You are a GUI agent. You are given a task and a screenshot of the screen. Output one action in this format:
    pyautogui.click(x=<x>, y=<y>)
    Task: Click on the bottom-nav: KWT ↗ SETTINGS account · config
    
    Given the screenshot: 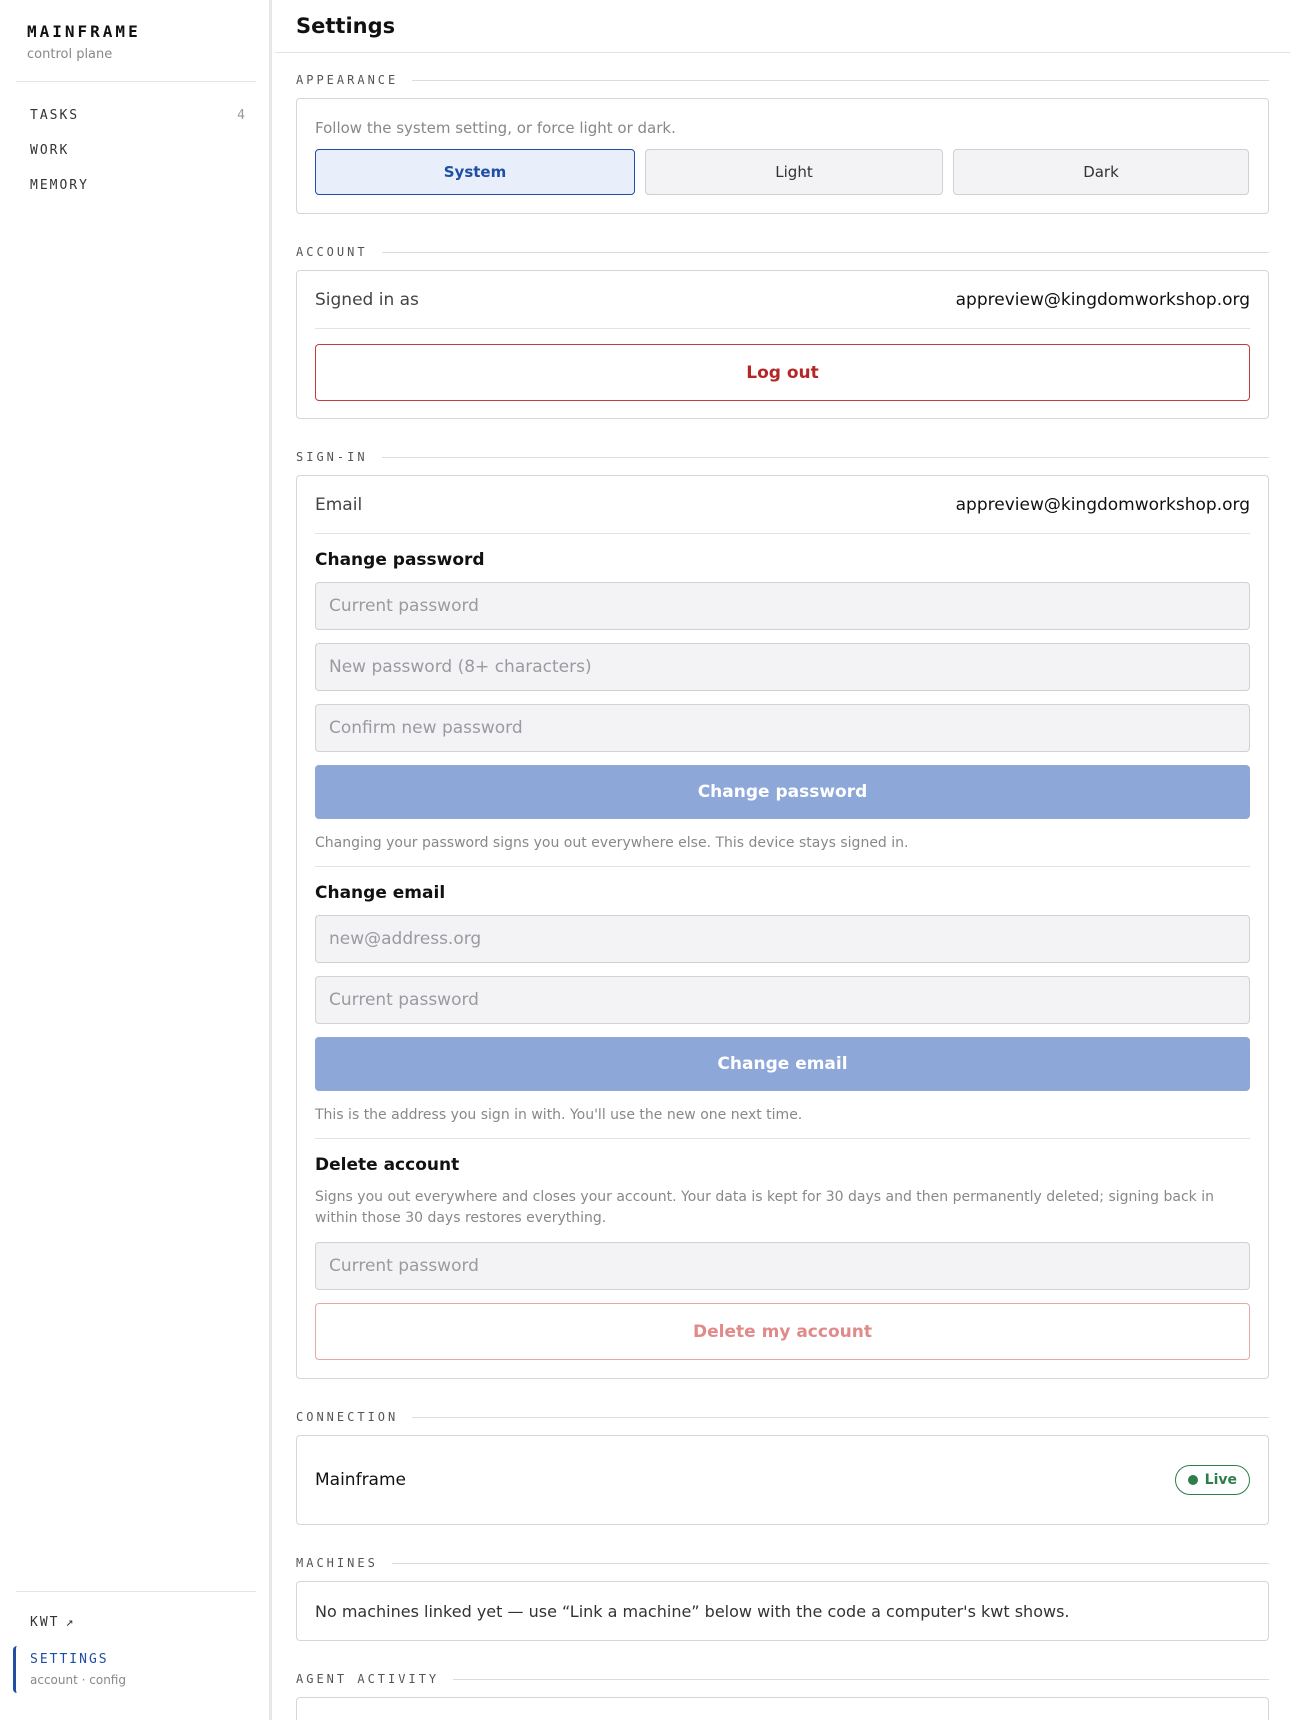 What is the action you would take?
    pyautogui.click(x=134, y=1649)
    